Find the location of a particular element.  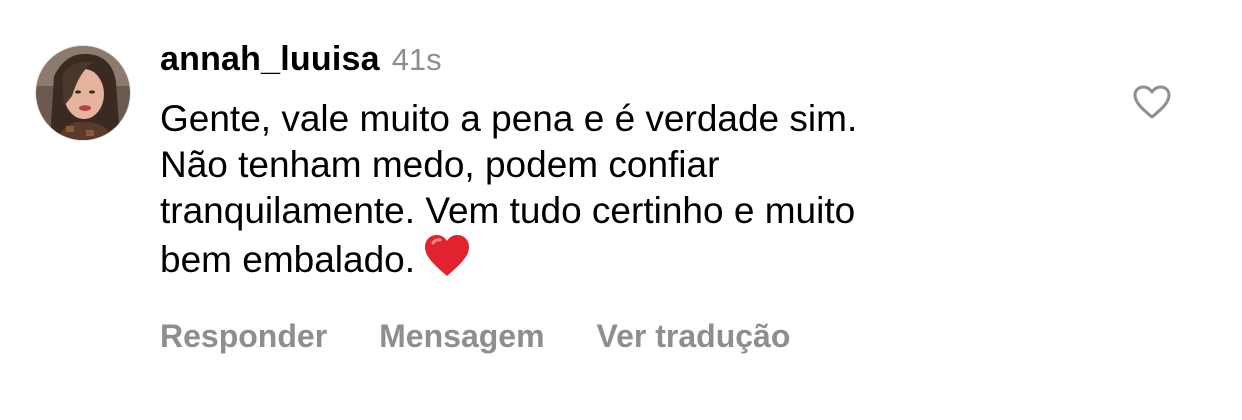

profile-photo is located at coordinates (83, 93).